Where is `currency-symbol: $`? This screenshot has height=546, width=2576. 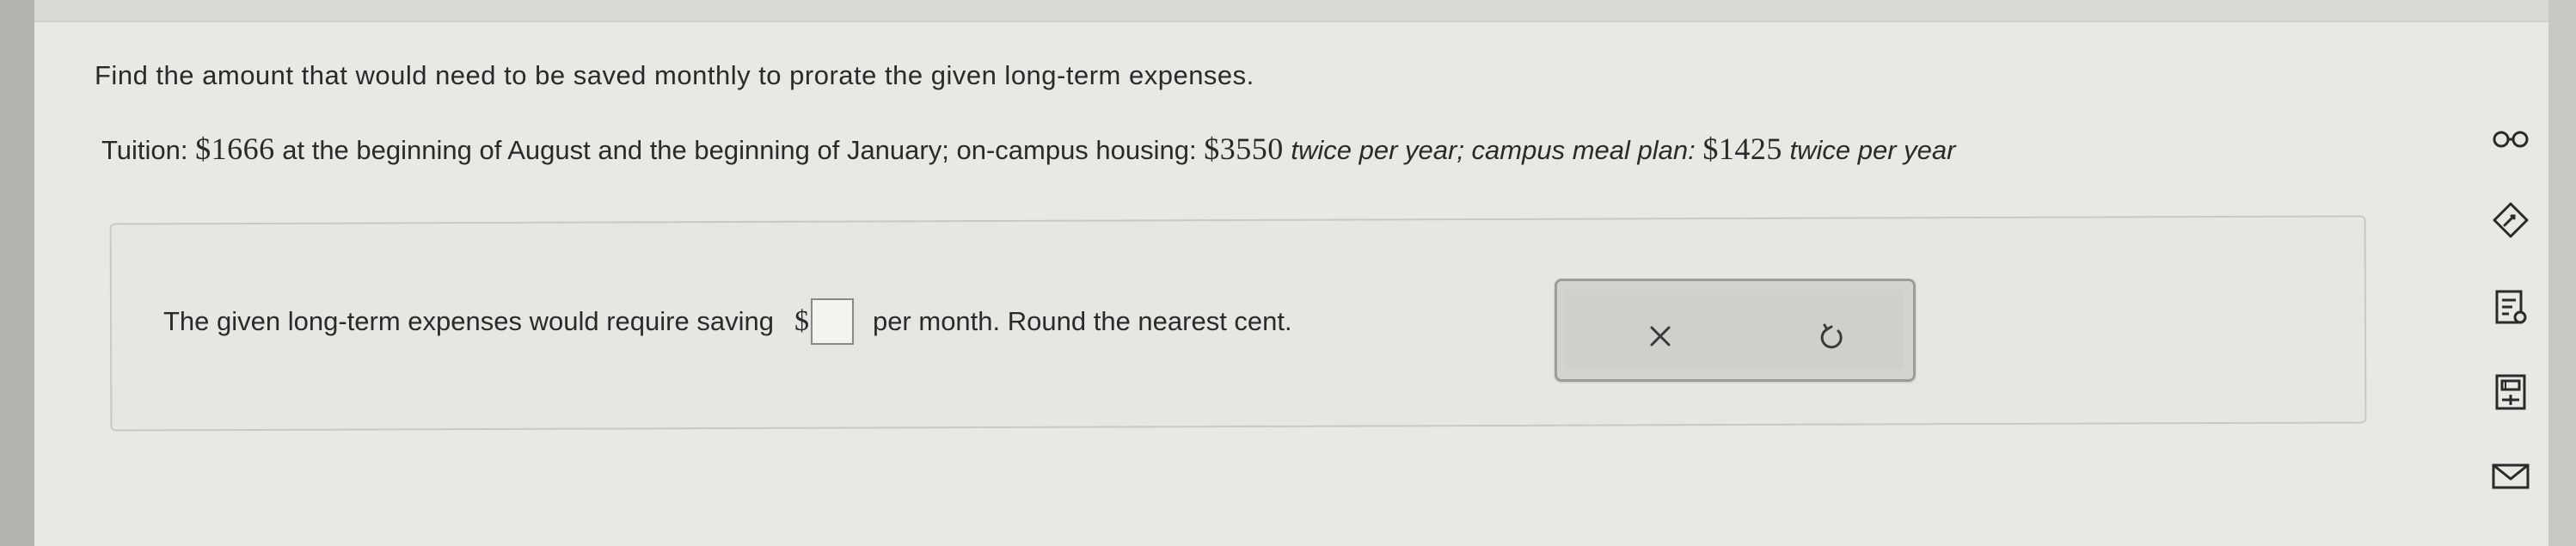
currency-symbol: $ is located at coordinates (801, 321).